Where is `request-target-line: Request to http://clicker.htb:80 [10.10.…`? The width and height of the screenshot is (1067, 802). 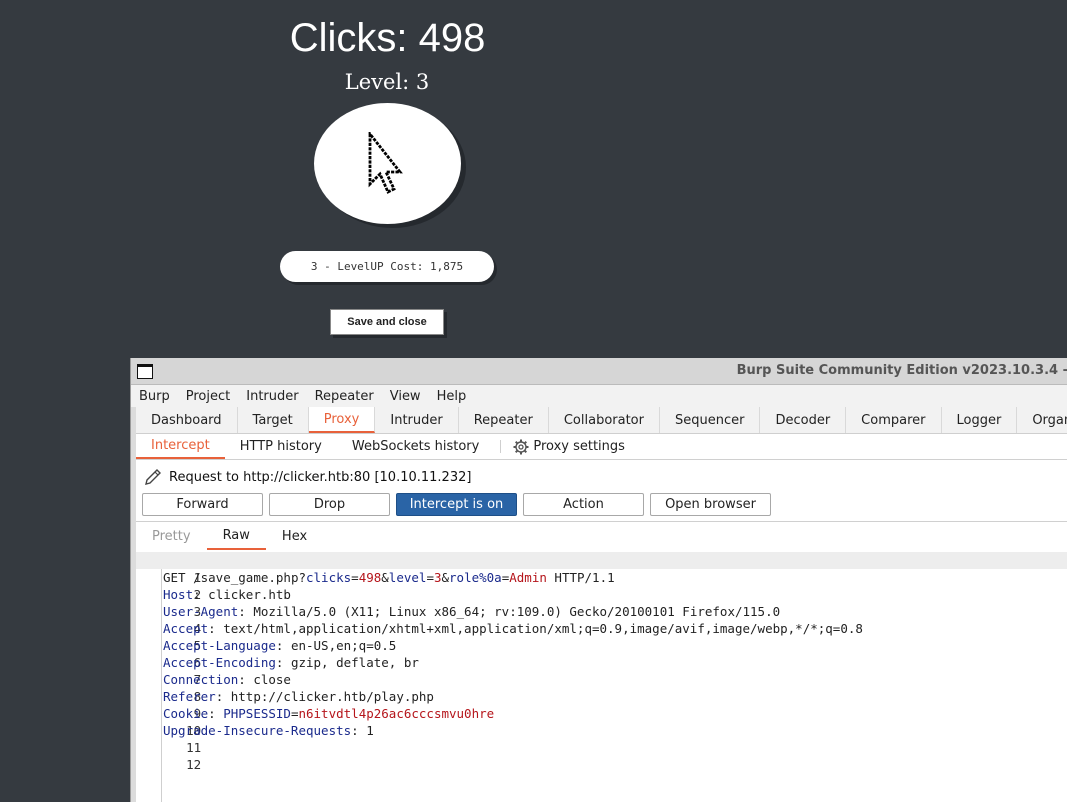 request-target-line: Request to http://clicker.htb:80 [10.10.… is located at coordinates (307, 477).